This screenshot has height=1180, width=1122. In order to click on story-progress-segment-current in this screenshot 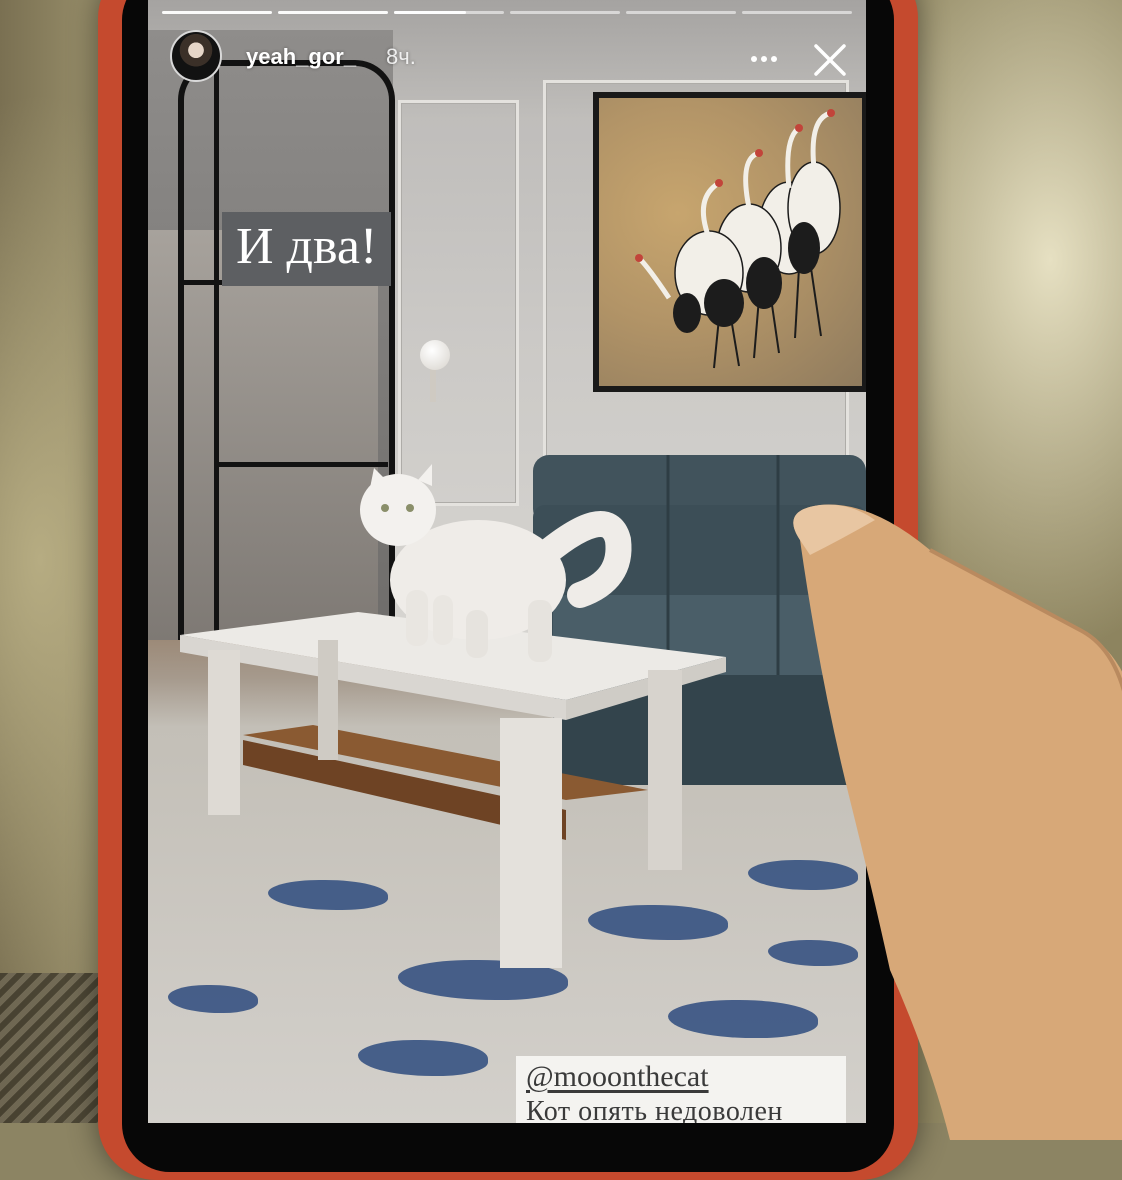, I will do `click(449, 12)`.